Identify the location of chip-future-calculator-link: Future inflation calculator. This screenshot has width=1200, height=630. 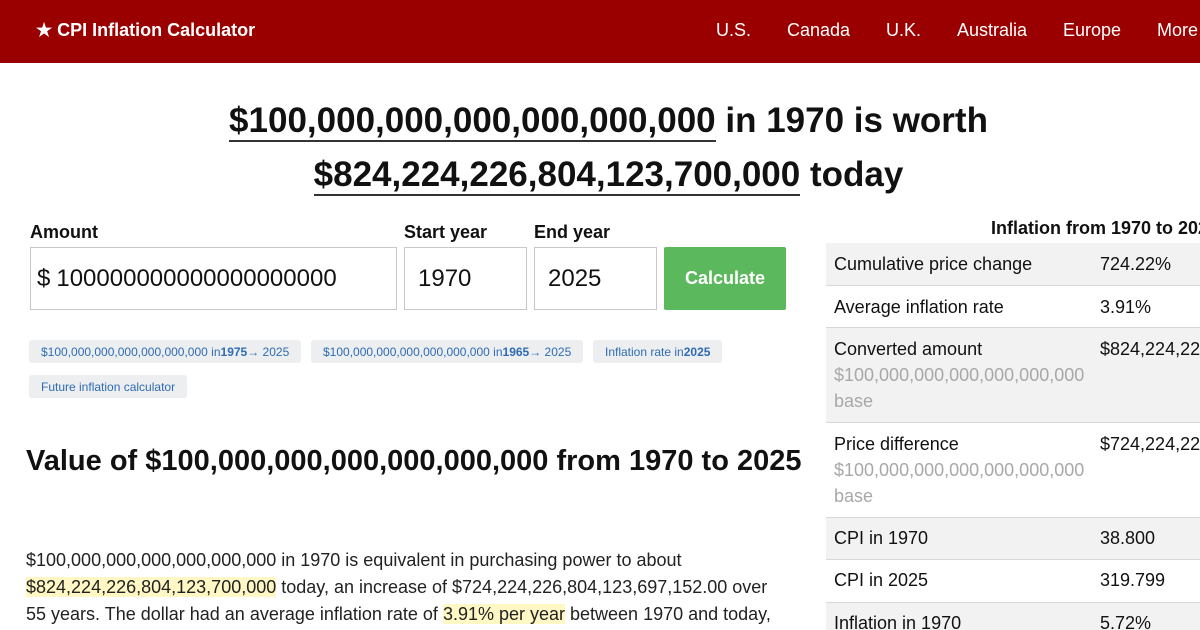
(108, 386).